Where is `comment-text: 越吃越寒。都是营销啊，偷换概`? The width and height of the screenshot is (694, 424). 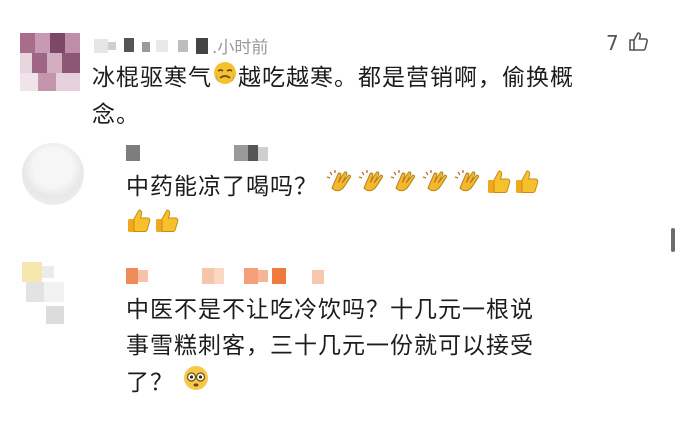 comment-text: 越吃越寒。都是营销啊，偷换概 is located at coordinates (406, 78).